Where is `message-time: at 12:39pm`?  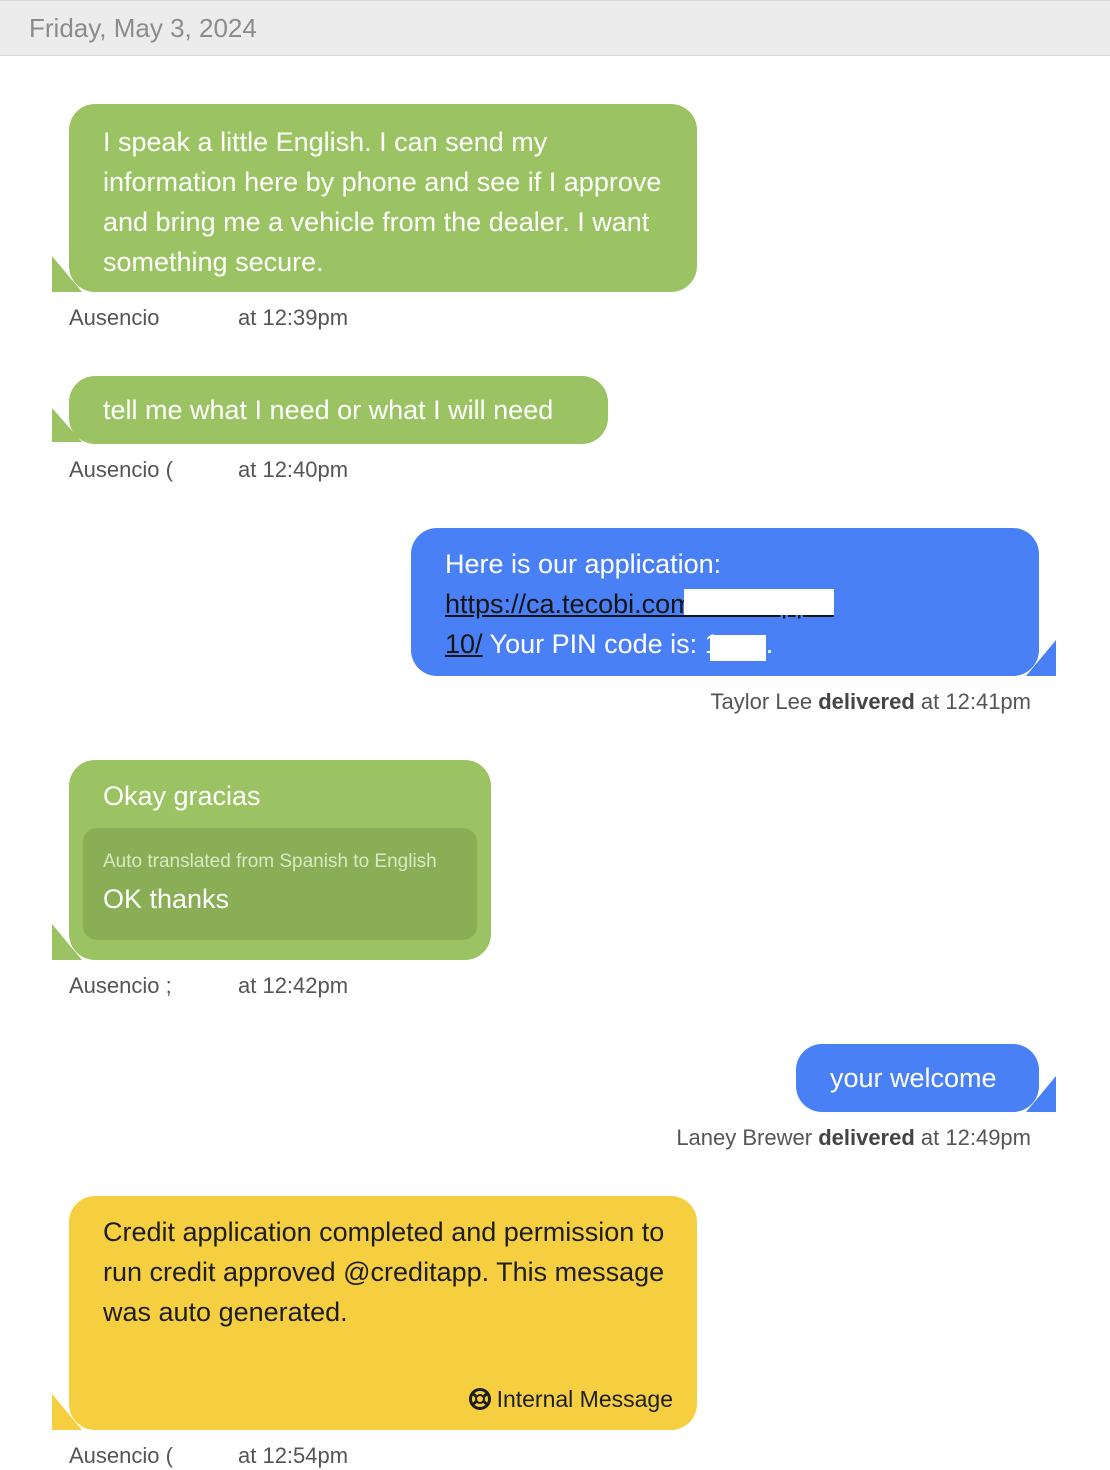
message-time: at 12:39pm is located at coordinates (293, 317).